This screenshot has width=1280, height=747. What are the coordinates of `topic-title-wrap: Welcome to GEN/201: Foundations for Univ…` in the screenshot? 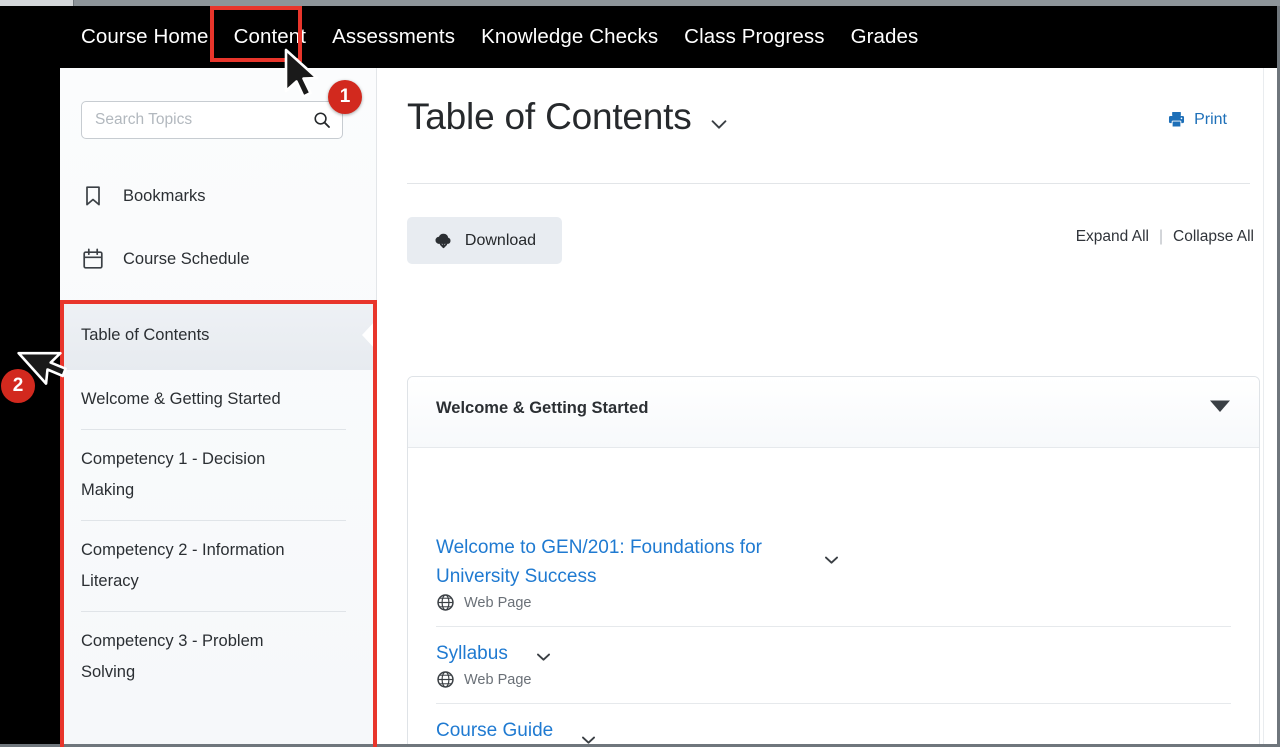 It's located at (833, 562).